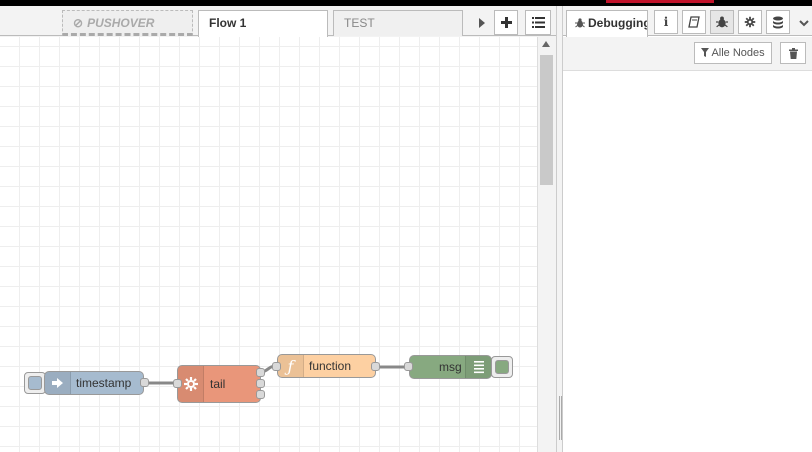 The width and height of the screenshot is (812, 452). I want to click on scroll-tabs-right-button, so click(482, 22).